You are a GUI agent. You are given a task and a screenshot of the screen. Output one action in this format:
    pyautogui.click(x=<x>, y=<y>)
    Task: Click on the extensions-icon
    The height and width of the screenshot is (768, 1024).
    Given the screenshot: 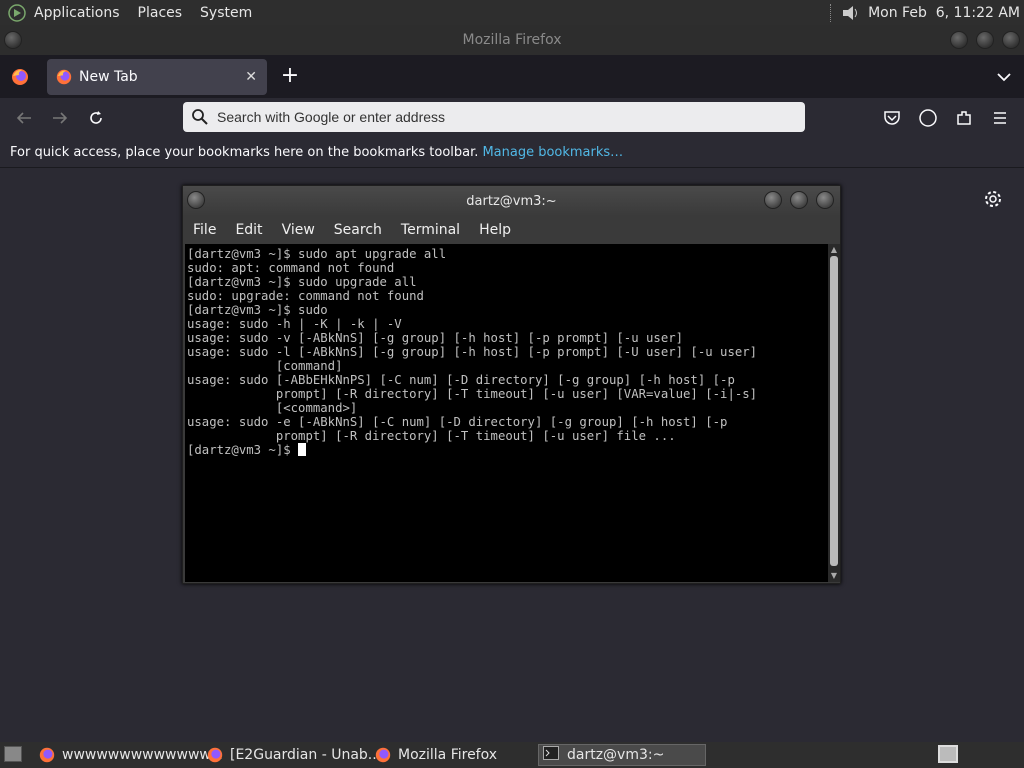 What is the action you would take?
    pyautogui.click(x=964, y=118)
    